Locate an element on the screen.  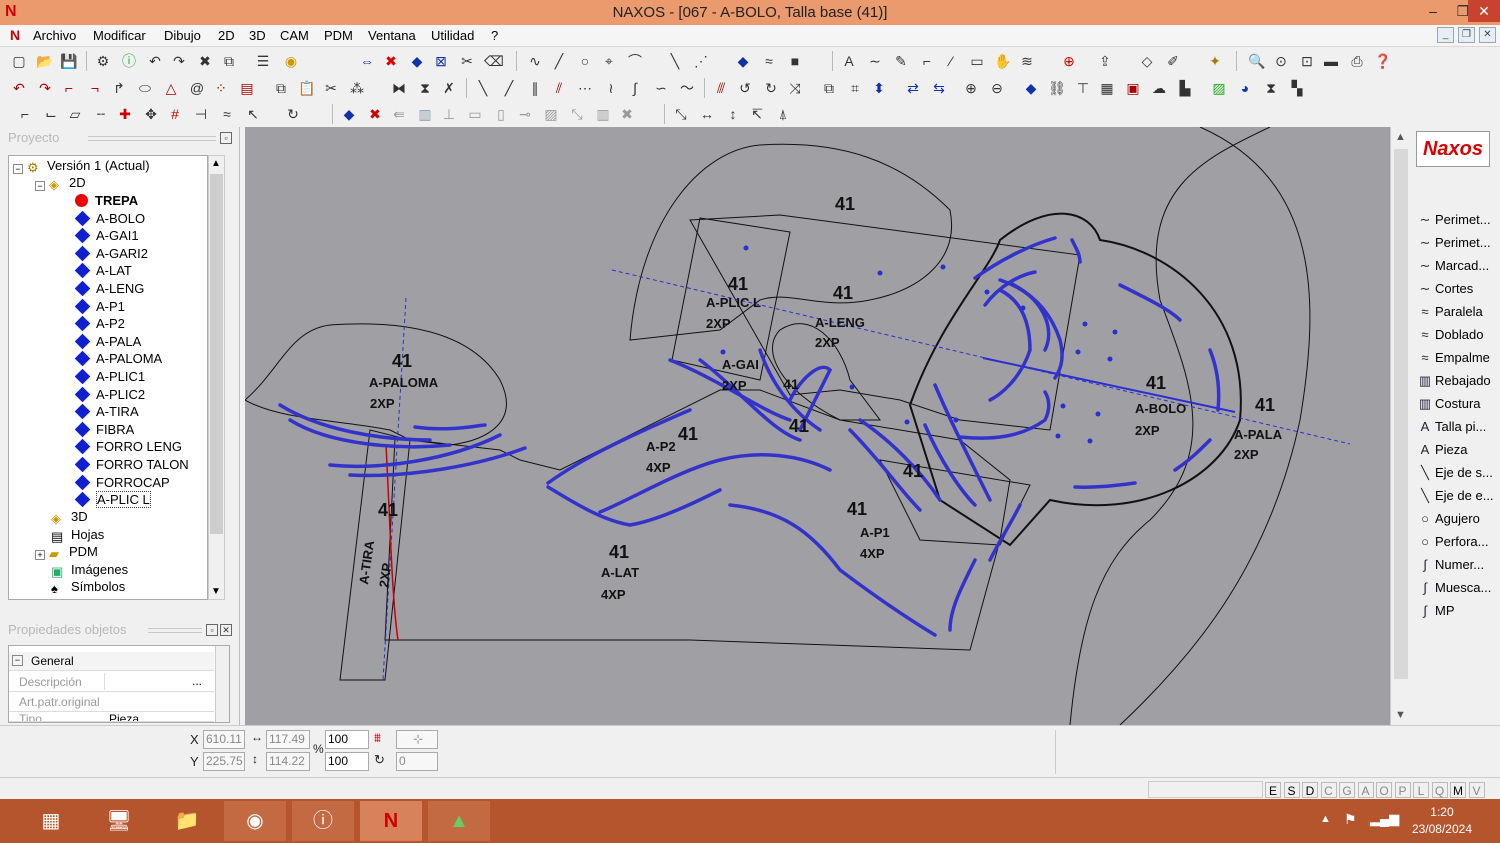
expand-icon: + is located at coordinates (40, 555).